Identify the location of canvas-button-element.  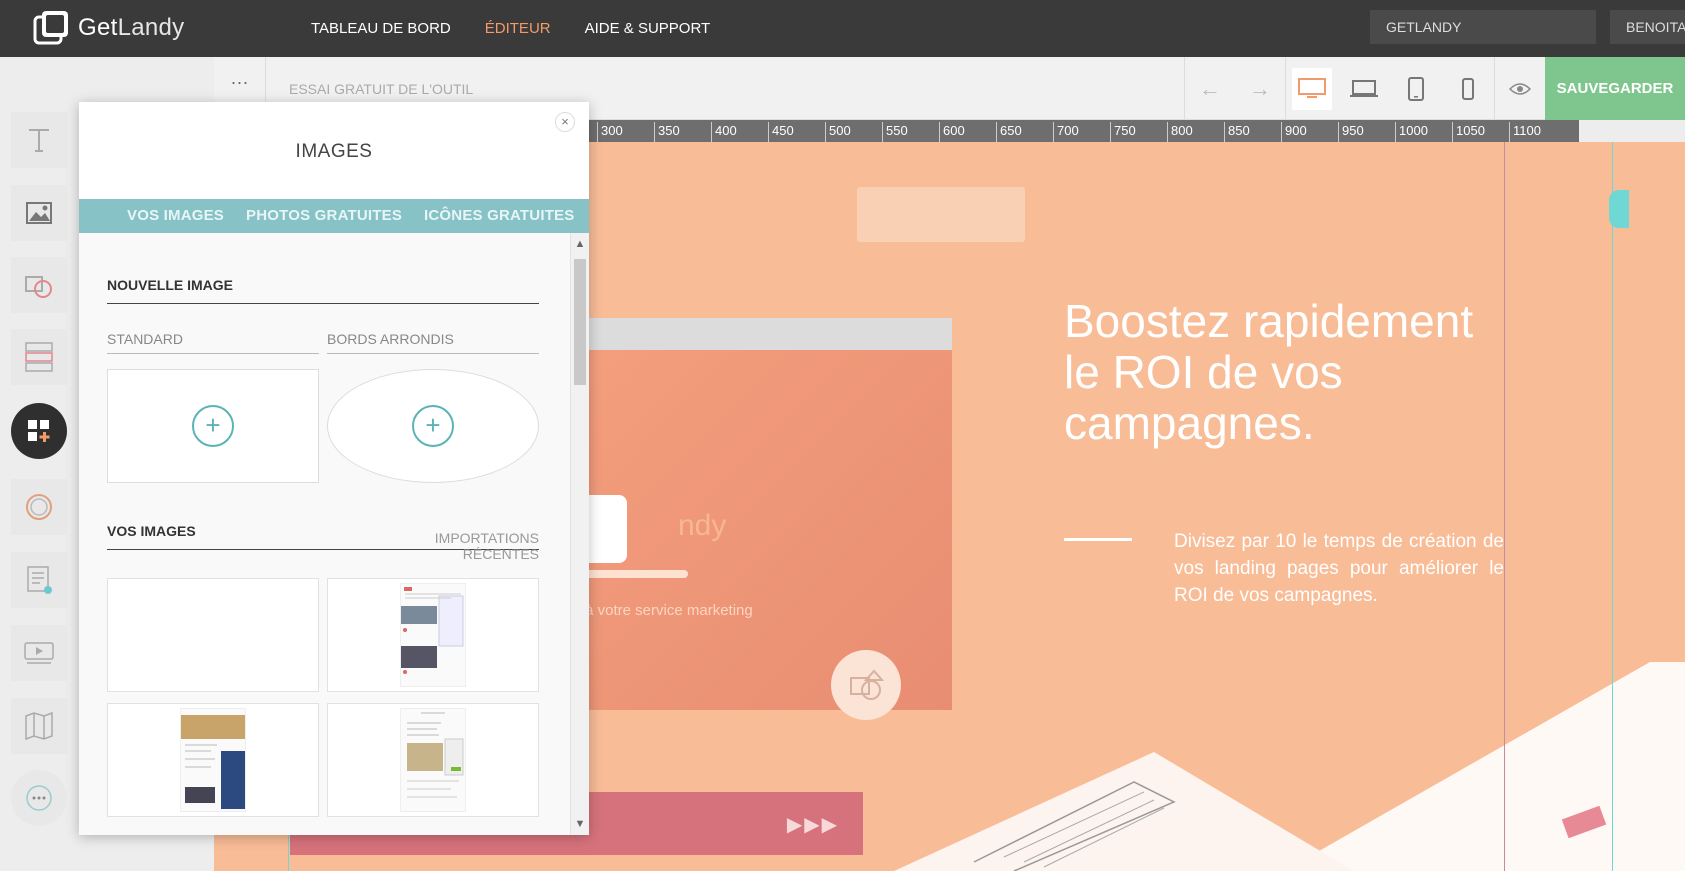
(941, 214).